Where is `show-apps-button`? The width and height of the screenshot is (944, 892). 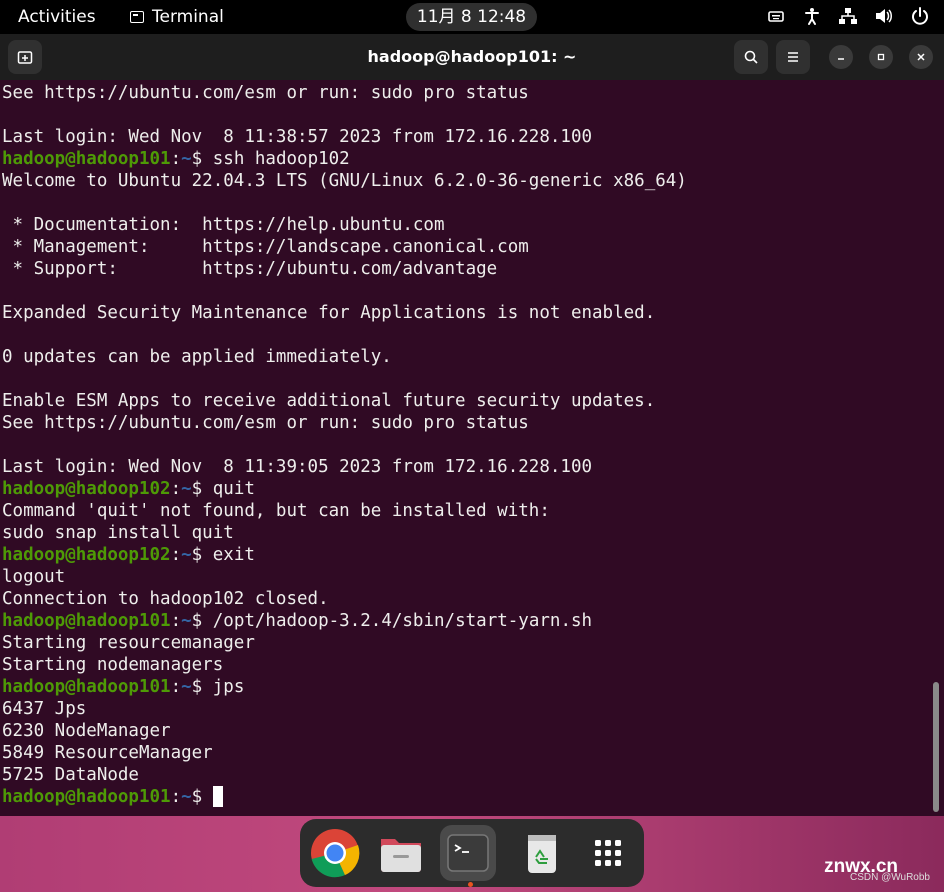
show-apps-button is located at coordinates (608, 853).